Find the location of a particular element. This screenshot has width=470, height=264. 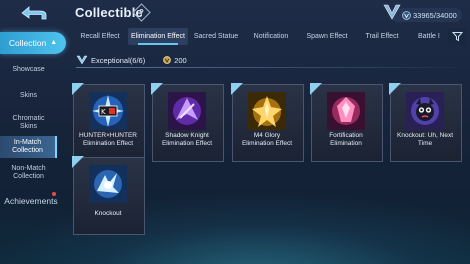

tab-label: Battle I is located at coordinates (429, 36).